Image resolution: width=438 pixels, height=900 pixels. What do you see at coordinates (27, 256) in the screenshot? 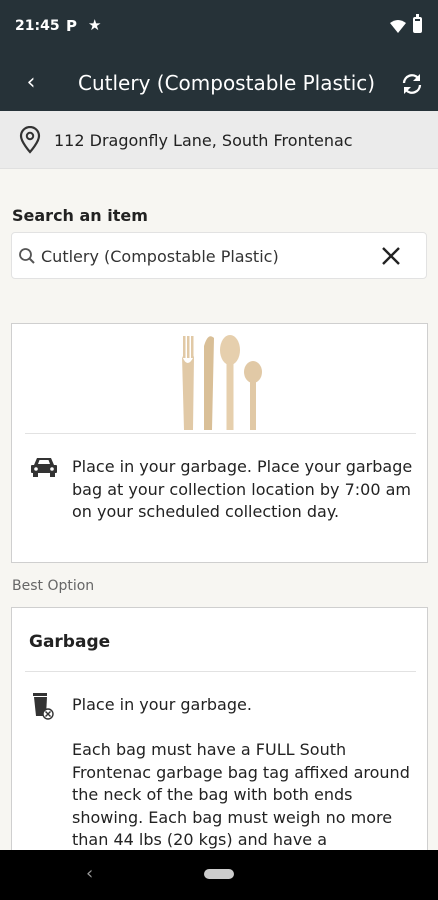
I see `search-icon` at bounding box center [27, 256].